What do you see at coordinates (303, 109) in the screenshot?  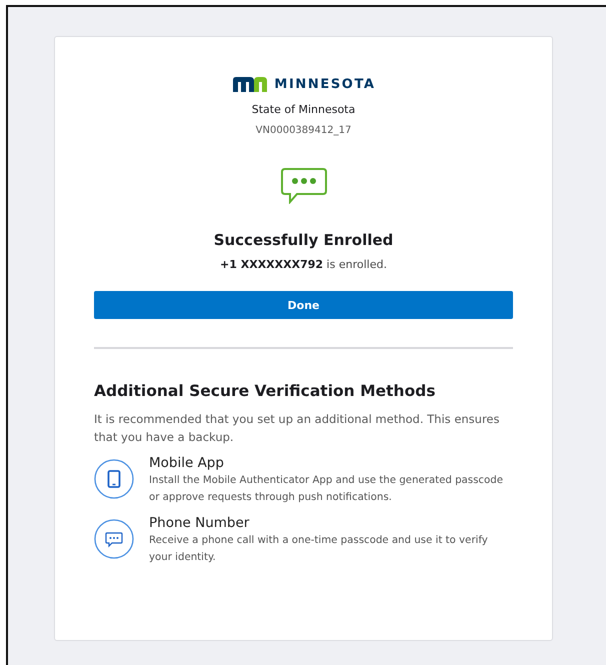 I see `organization-name: State of Minnesota` at bounding box center [303, 109].